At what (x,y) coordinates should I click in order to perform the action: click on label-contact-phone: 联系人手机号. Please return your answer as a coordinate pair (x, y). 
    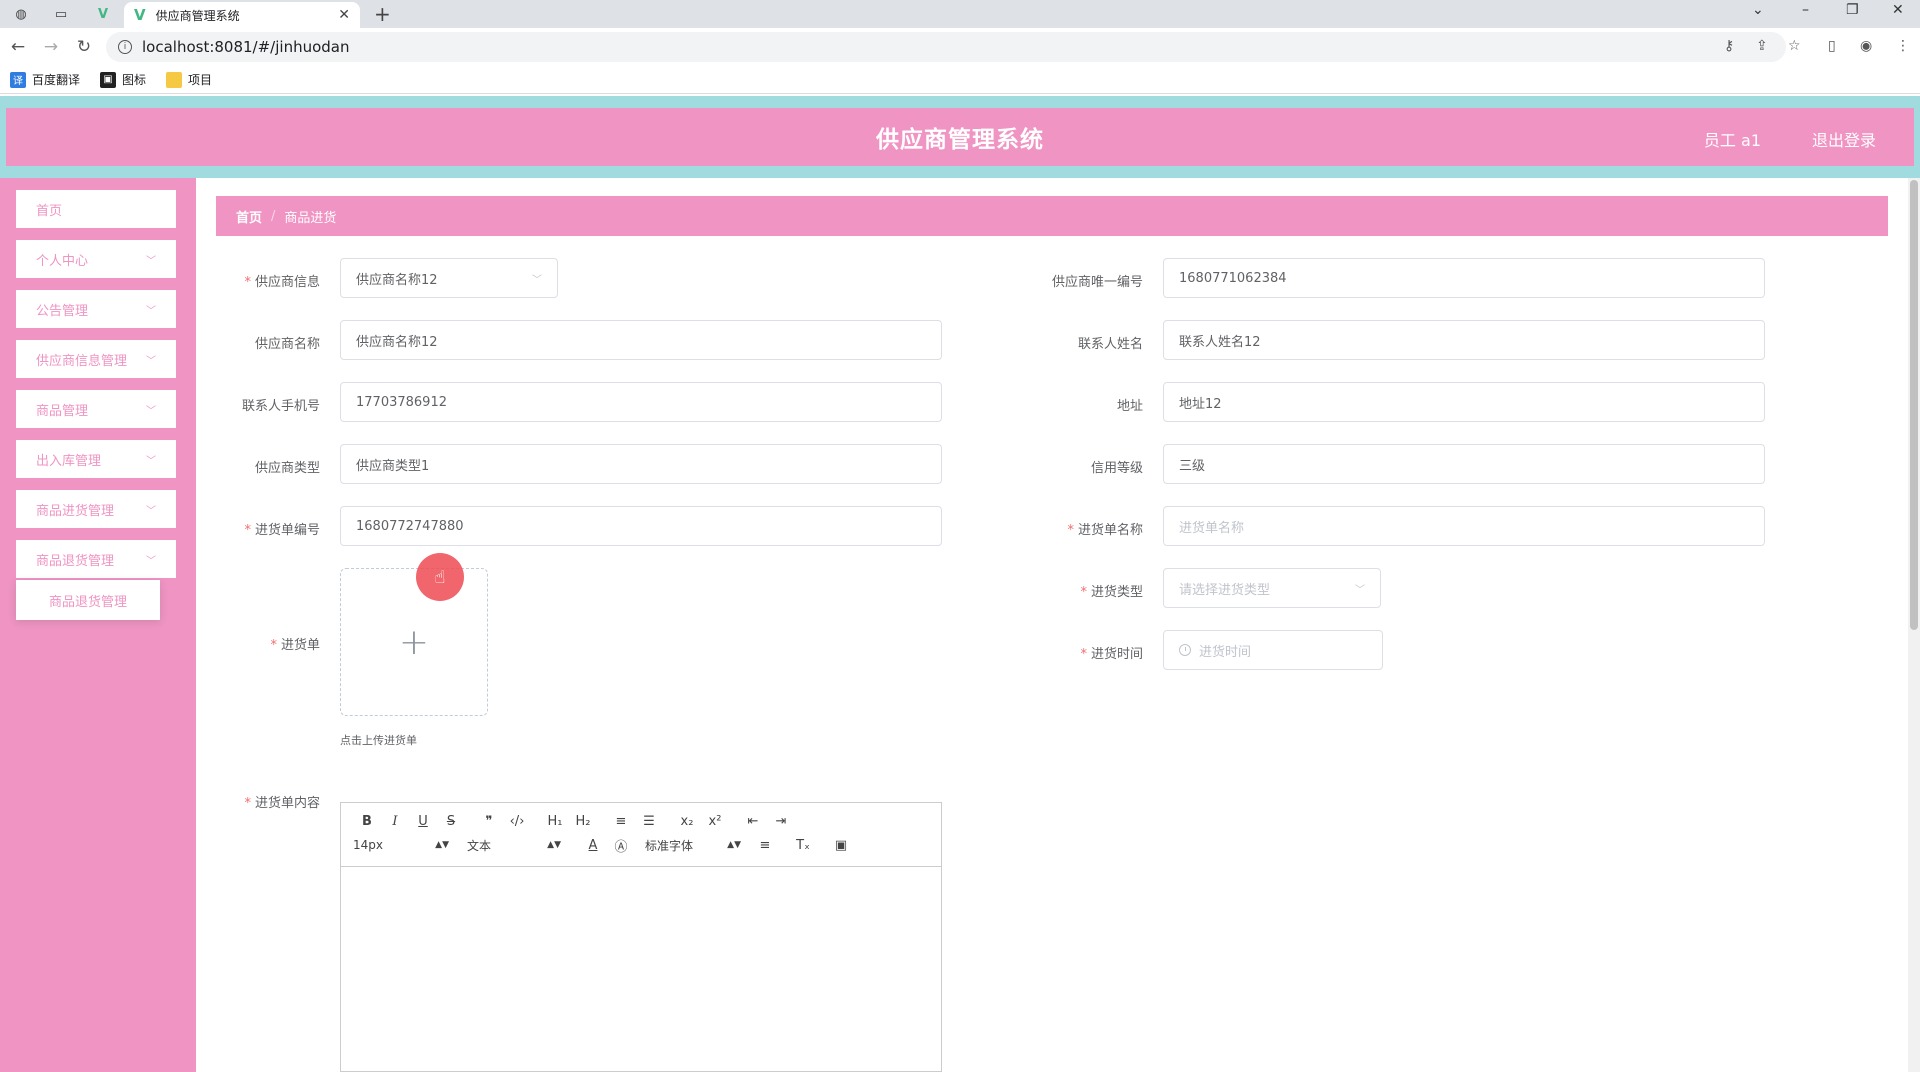
    Looking at the image, I should click on (280, 406).